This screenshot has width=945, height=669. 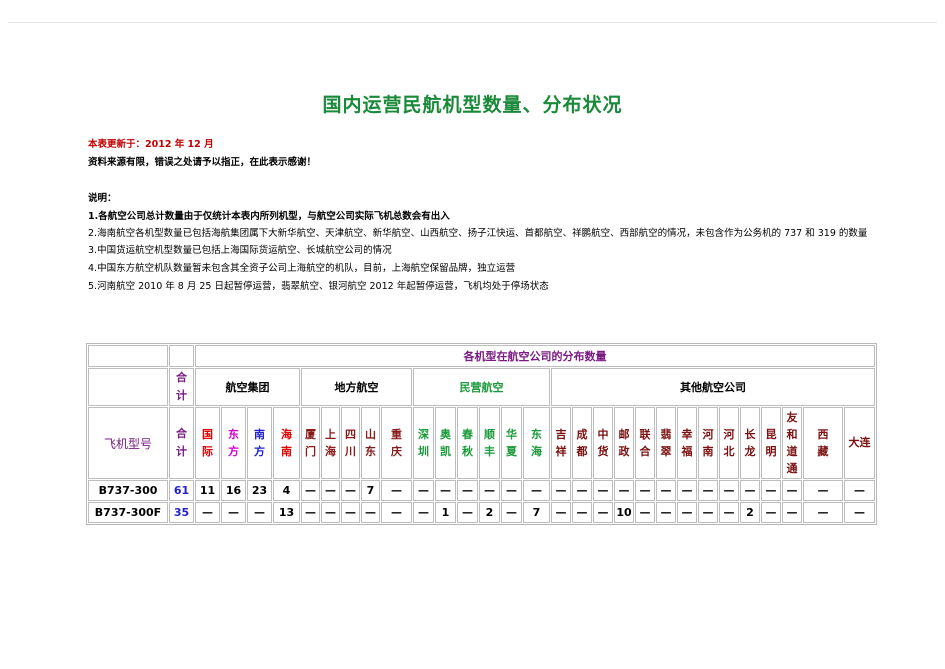 I want to click on table-cell: 4, so click(x=286, y=490).